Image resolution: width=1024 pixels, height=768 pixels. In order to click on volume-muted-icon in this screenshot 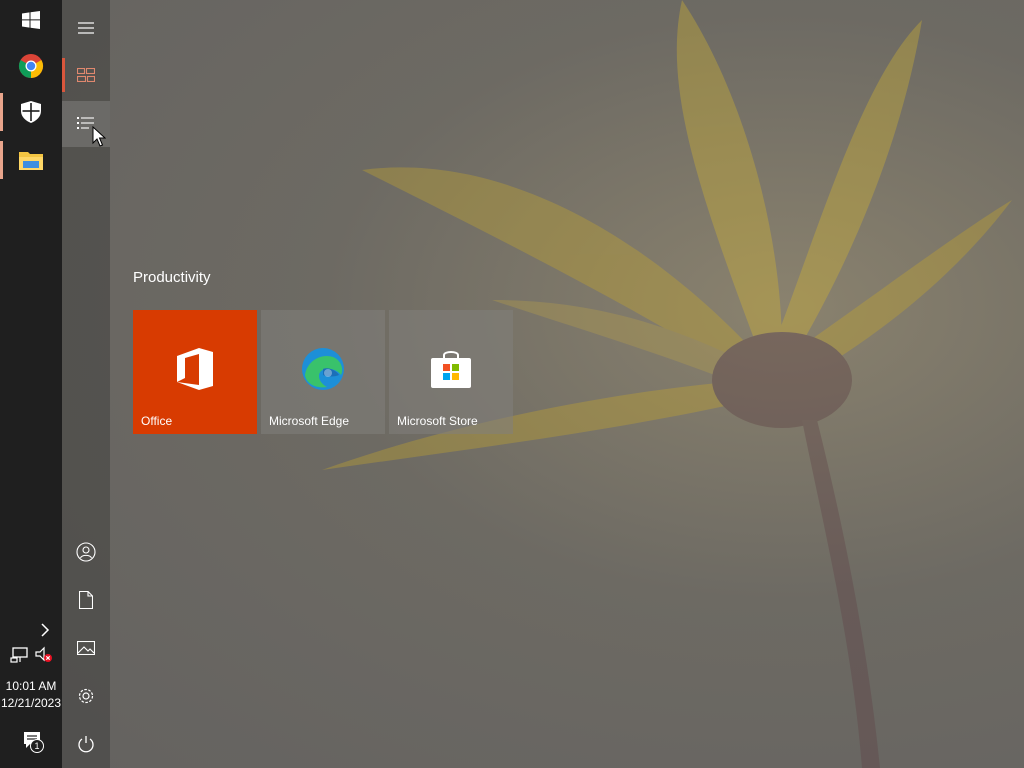, I will do `click(43, 654)`.